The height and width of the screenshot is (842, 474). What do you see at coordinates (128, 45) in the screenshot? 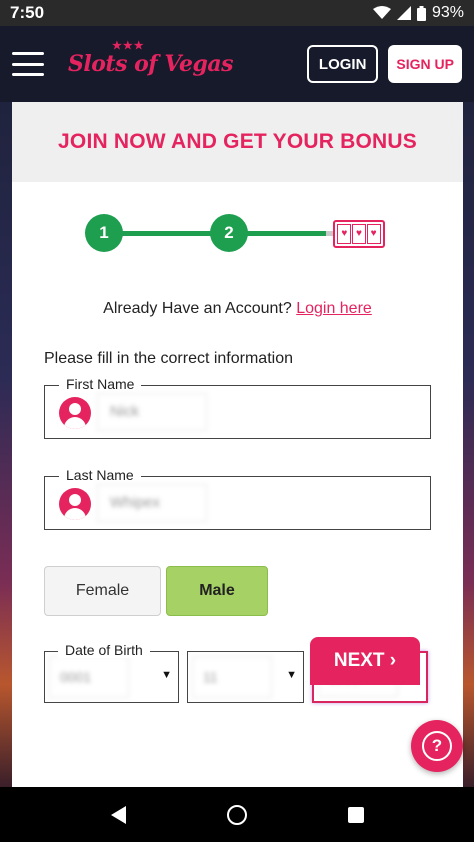
I see `stars-icon: ★★★` at bounding box center [128, 45].